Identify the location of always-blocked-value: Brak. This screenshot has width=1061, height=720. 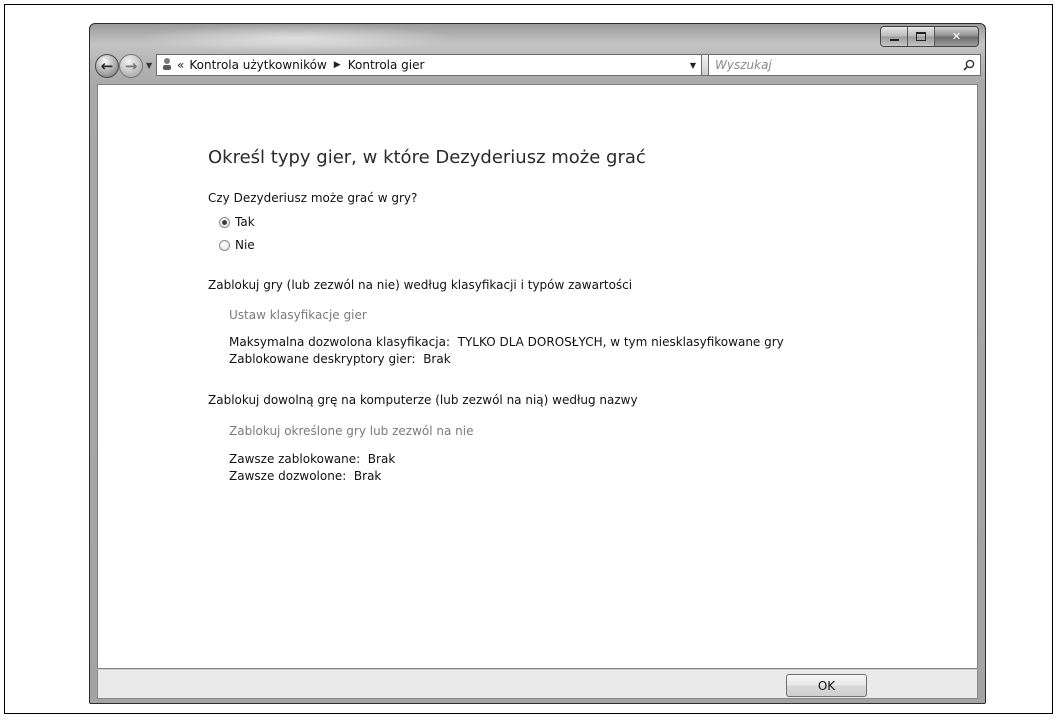
(381, 459).